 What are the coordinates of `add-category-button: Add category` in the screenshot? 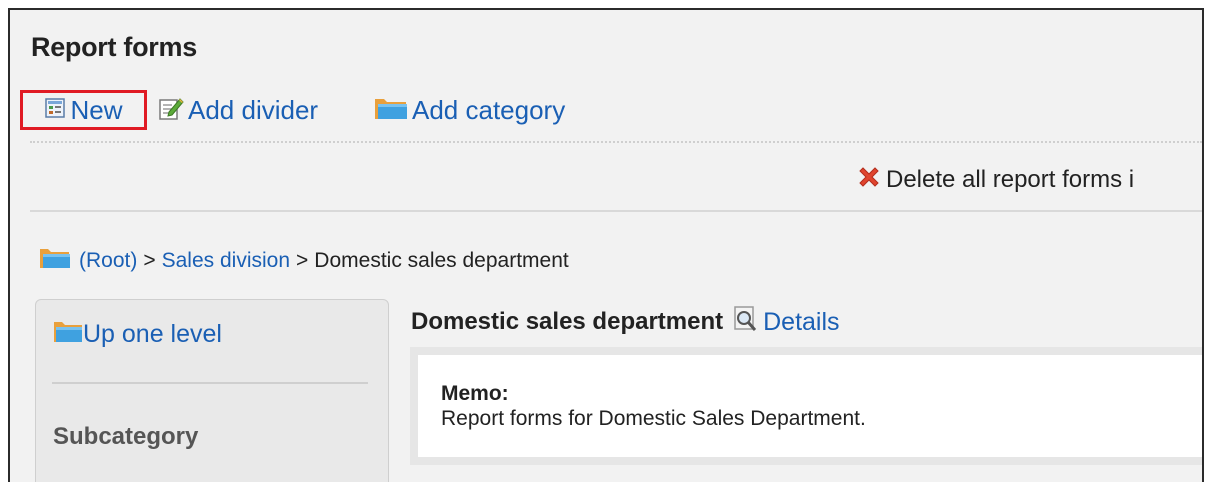 It's located at (469, 110).